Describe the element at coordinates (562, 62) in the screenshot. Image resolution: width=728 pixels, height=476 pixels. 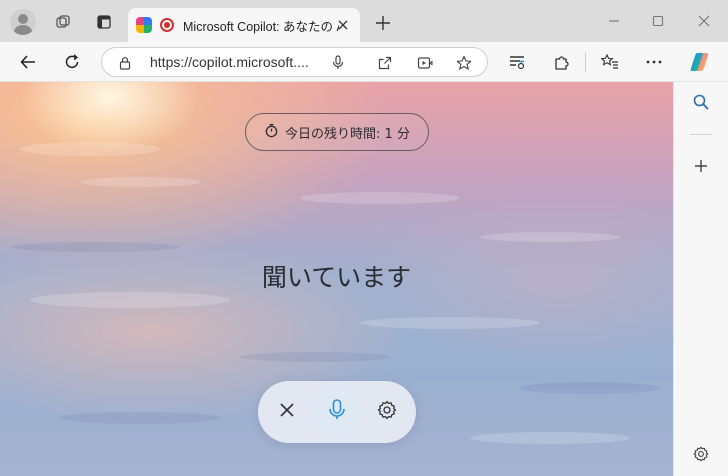
I see `extensions-icon` at that location.